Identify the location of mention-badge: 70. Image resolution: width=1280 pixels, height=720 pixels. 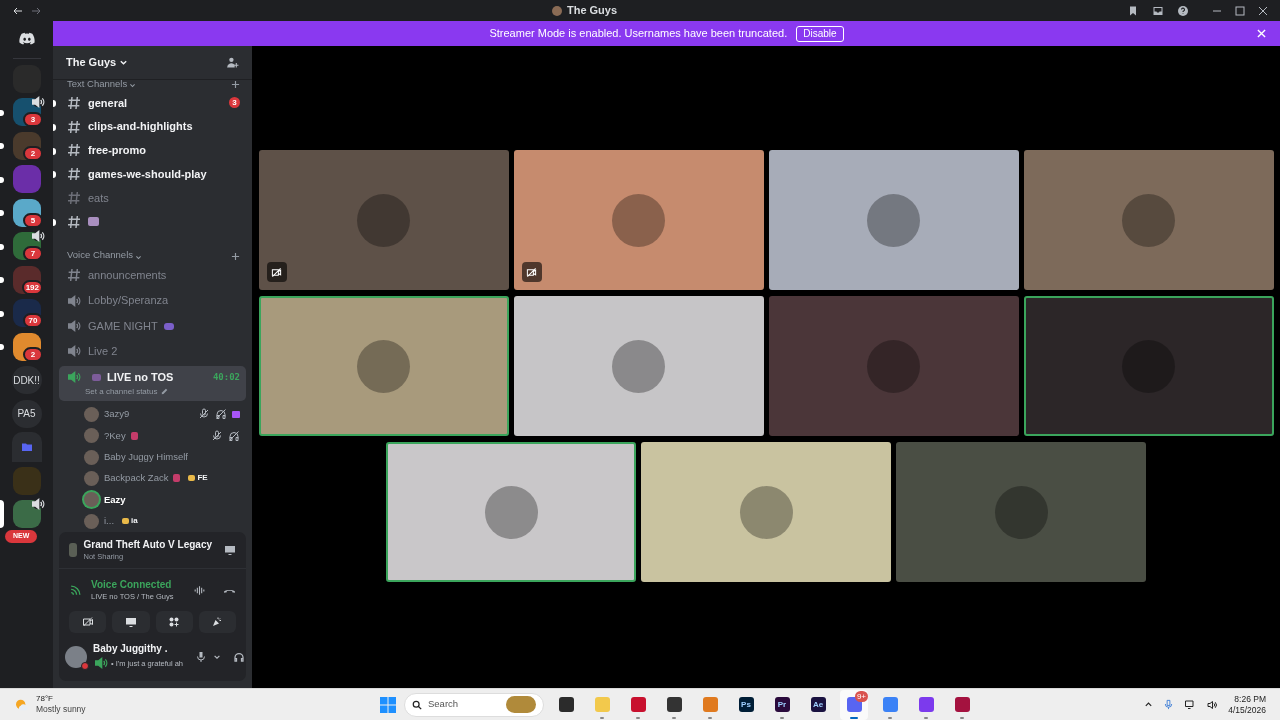
(33, 320).